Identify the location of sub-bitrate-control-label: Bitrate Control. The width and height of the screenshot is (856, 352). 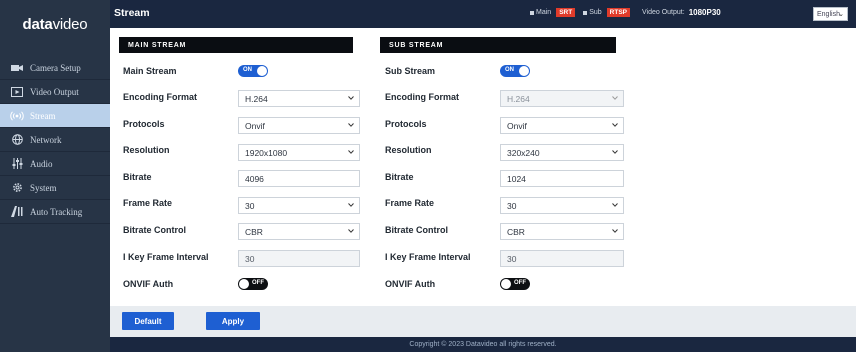
(416, 230).